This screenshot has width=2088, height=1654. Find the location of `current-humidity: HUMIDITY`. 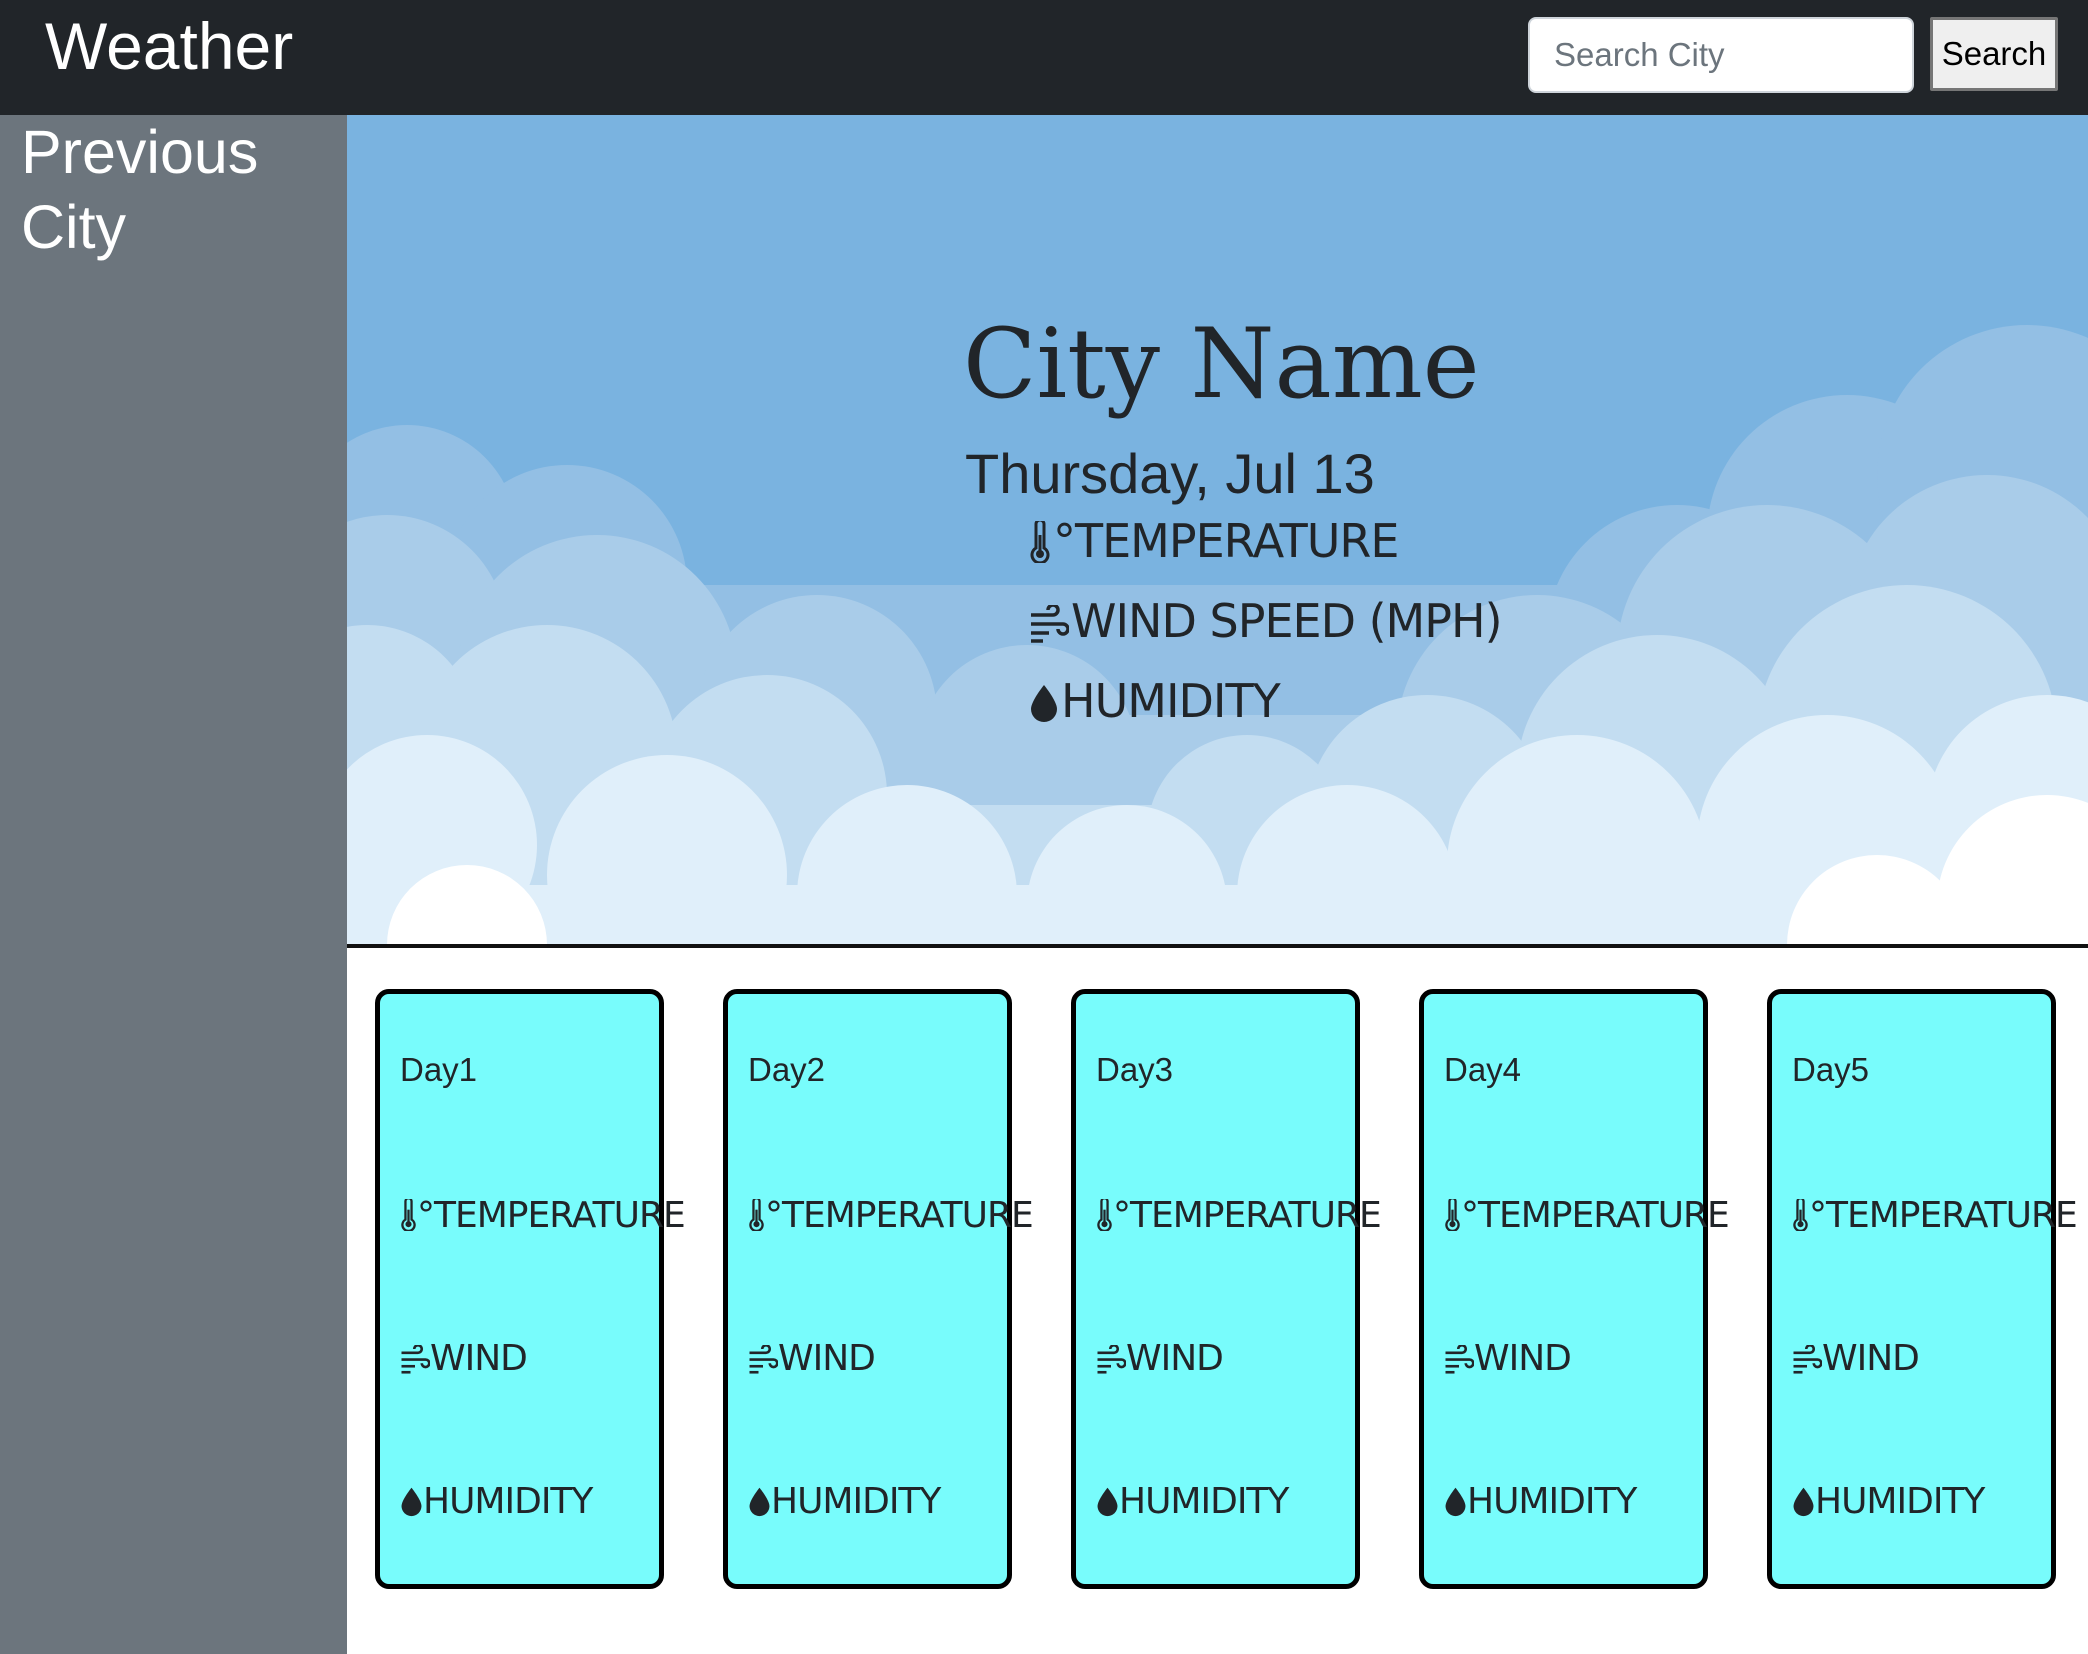

current-humidity: HUMIDITY is located at coordinates (1155, 704).